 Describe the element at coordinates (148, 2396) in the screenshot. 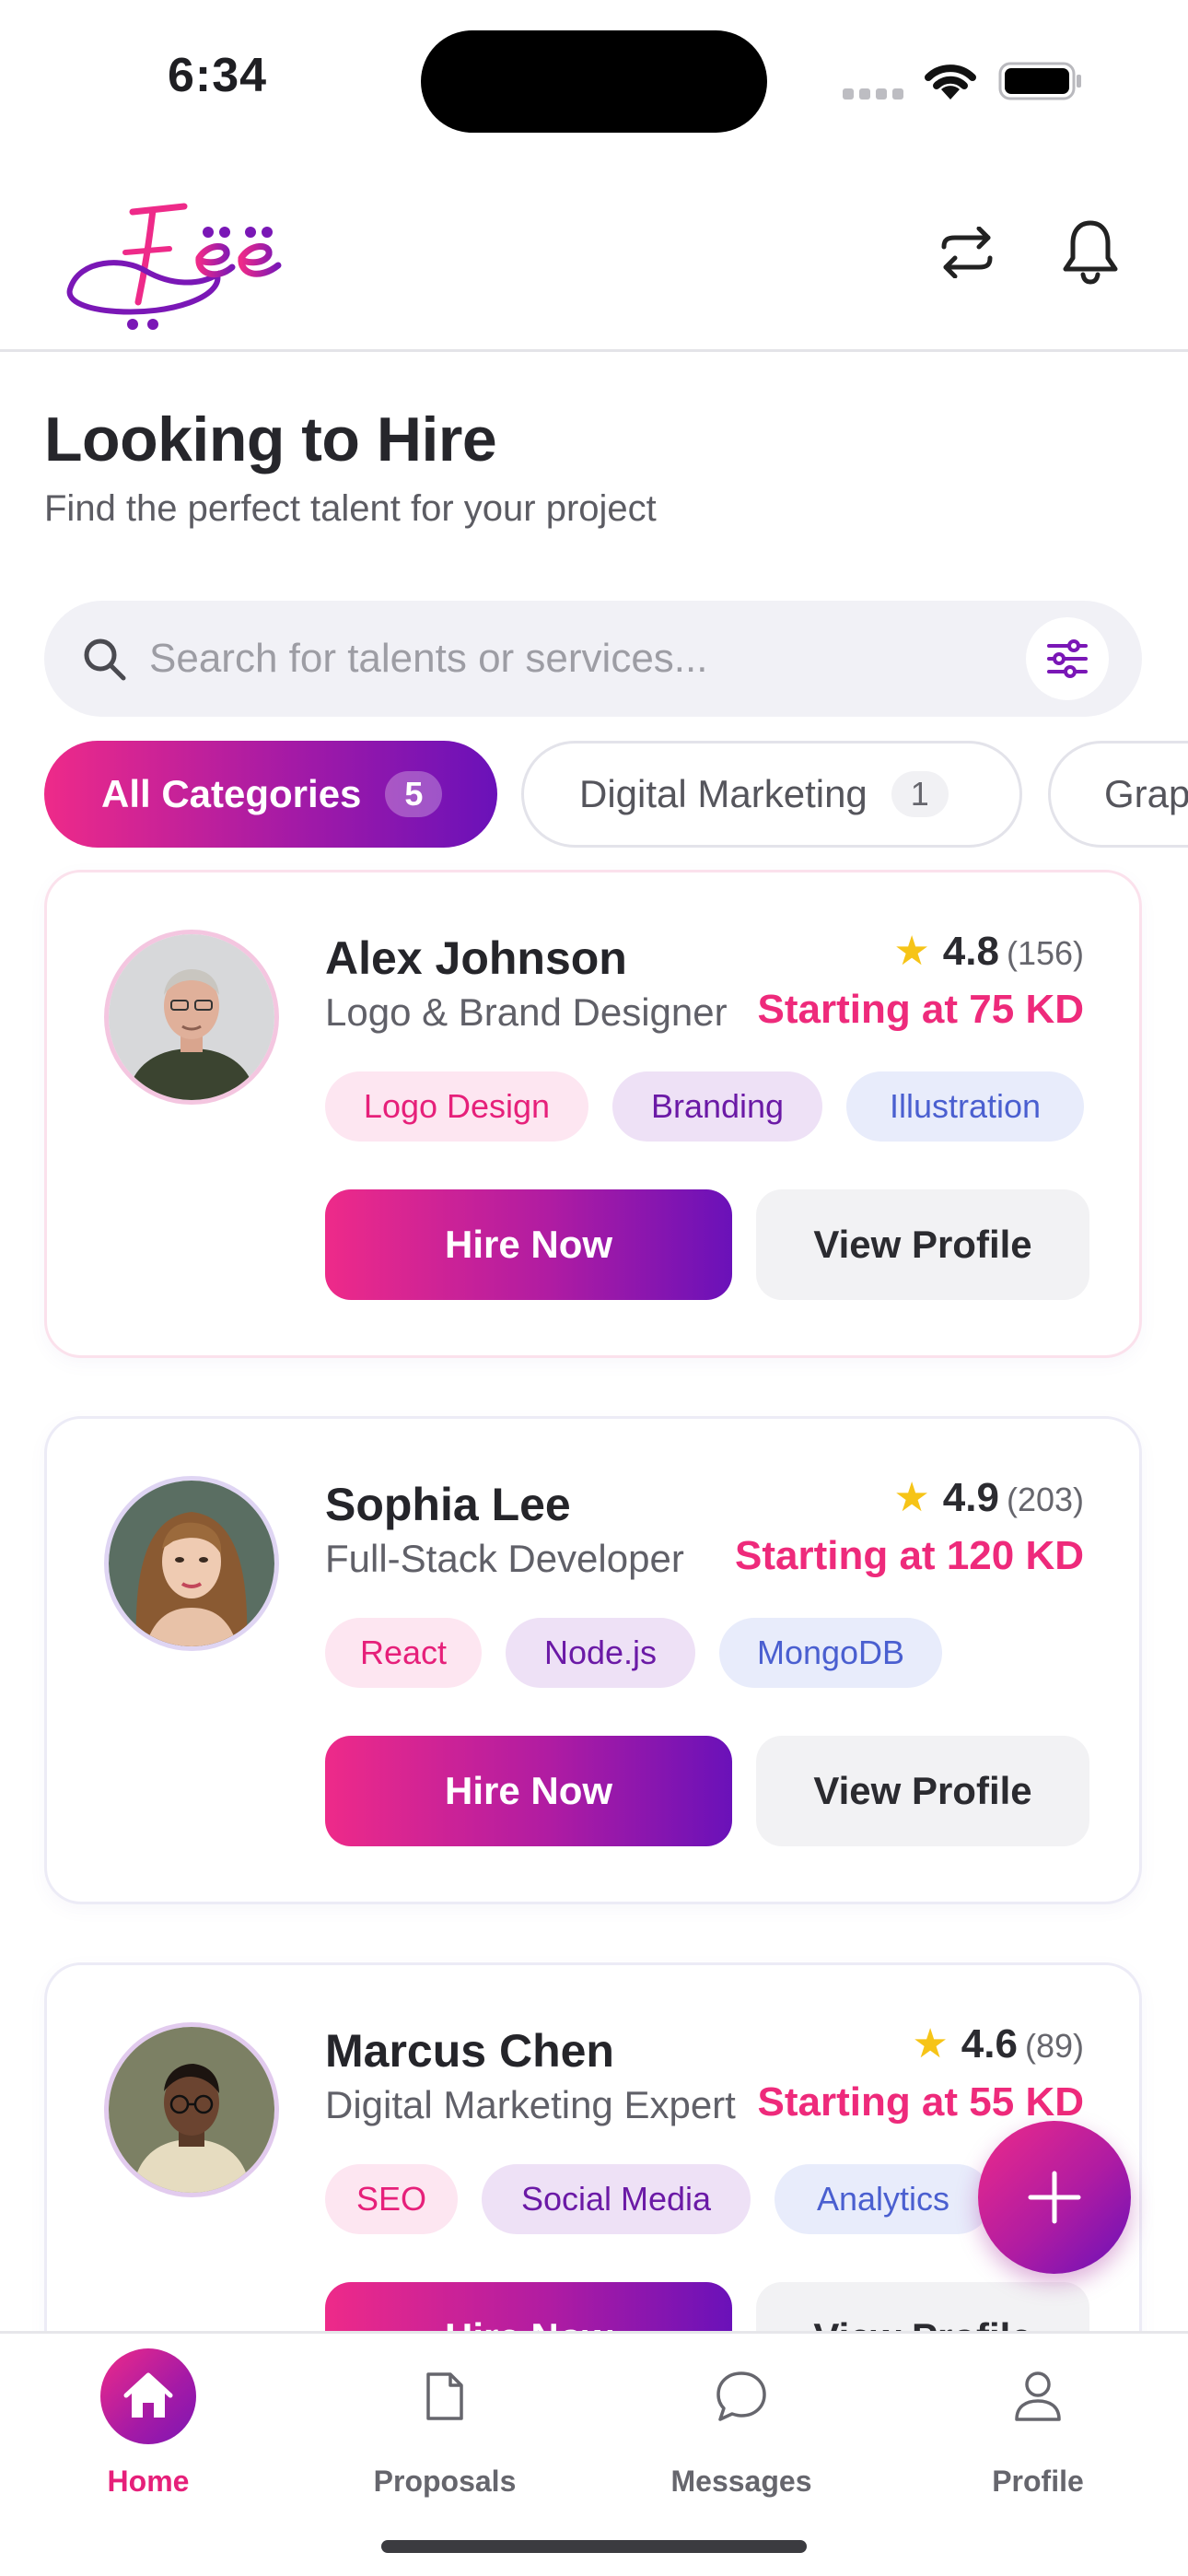

I see `home-icon` at that location.